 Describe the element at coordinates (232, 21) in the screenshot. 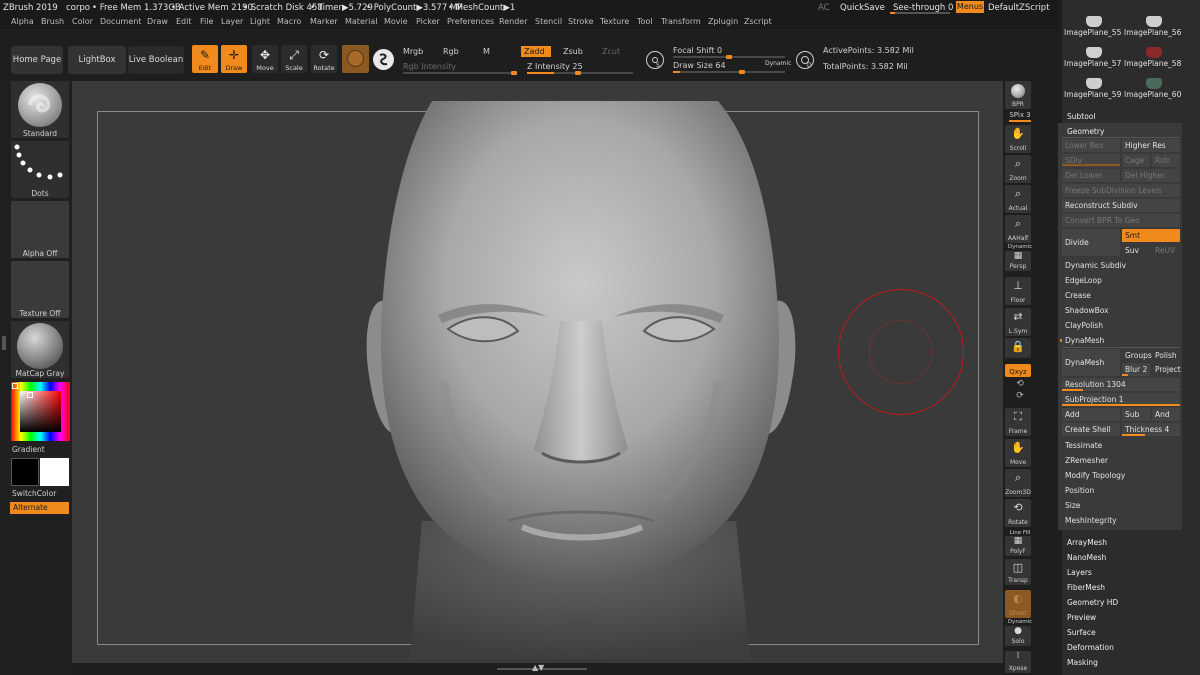

I see `menu-layer: Layer` at that location.